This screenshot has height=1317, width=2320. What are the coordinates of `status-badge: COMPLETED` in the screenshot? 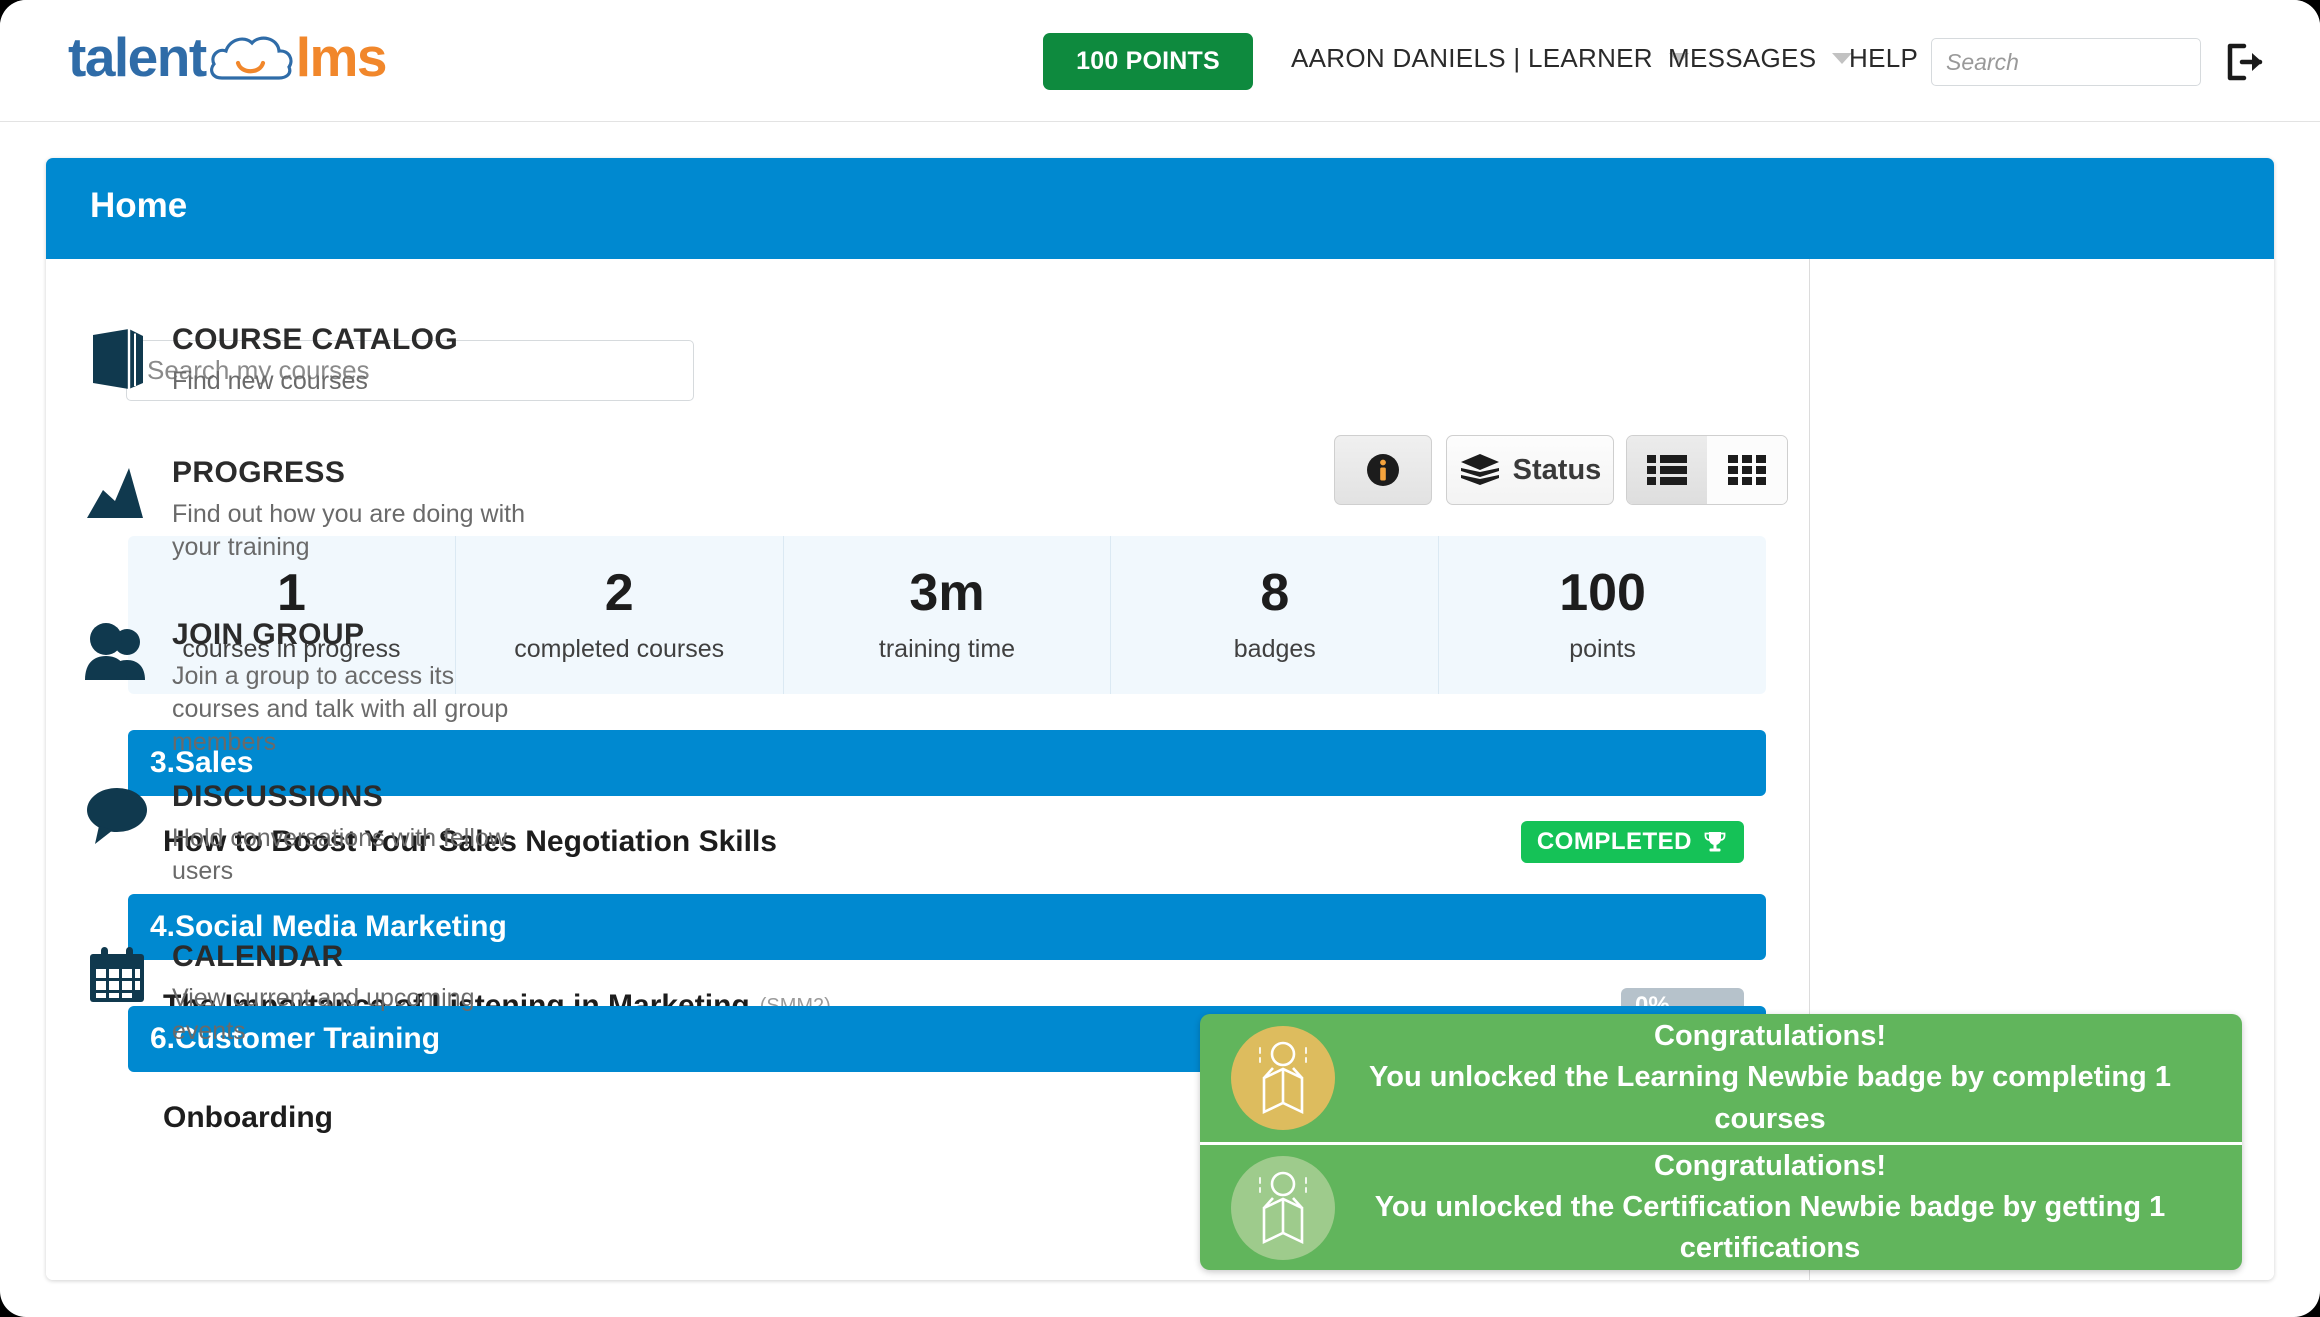 It's located at (1632, 842).